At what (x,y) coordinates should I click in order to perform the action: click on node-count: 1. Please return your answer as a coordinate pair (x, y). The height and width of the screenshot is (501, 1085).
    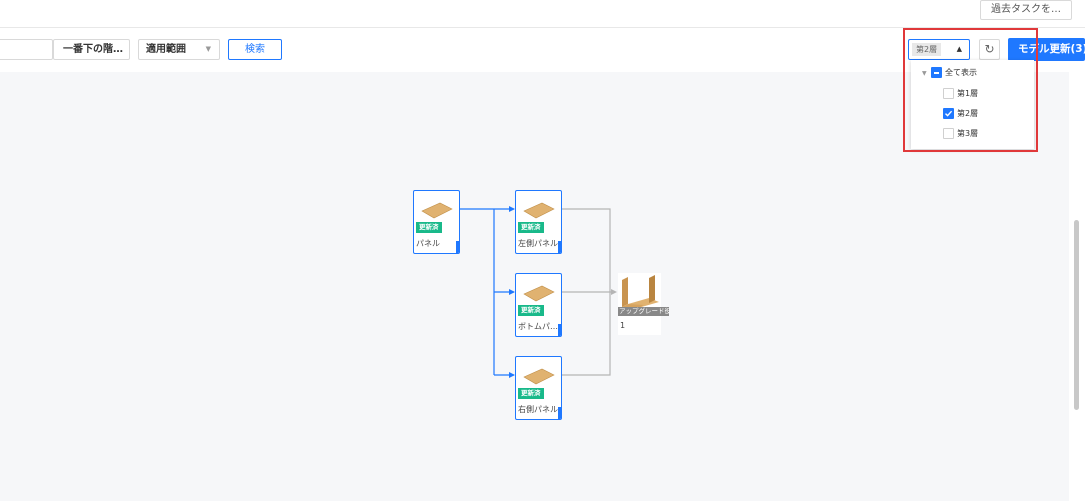
    Looking at the image, I should click on (623, 325).